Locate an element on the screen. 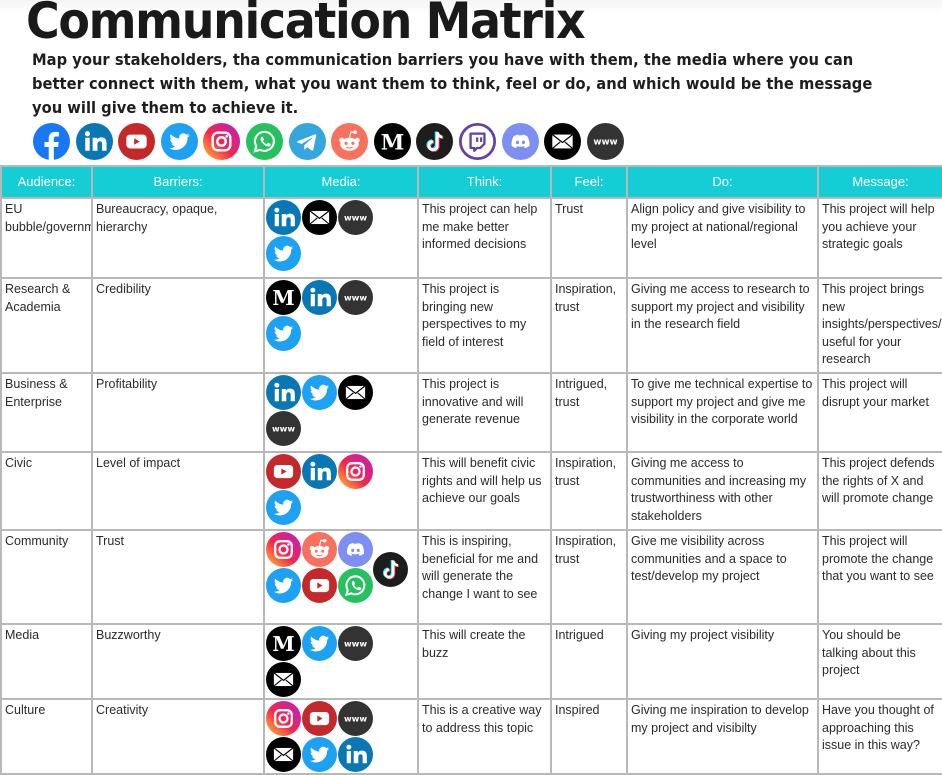  cell-audience: Civic is located at coordinates (46, 491).